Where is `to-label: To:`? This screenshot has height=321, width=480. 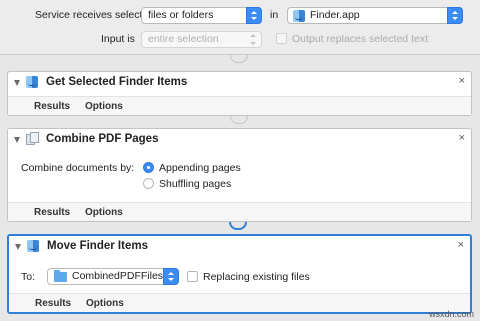 to-label: To: is located at coordinates (28, 277).